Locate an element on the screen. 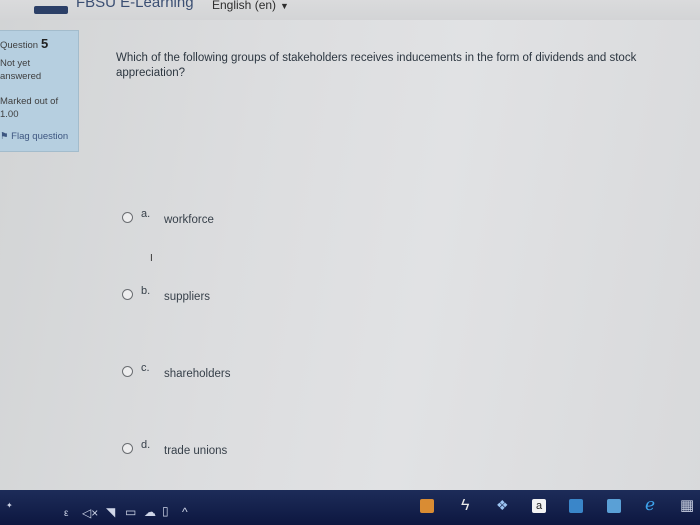 The height and width of the screenshot is (525, 700). volume-icon: ◁× is located at coordinates (90, 513).